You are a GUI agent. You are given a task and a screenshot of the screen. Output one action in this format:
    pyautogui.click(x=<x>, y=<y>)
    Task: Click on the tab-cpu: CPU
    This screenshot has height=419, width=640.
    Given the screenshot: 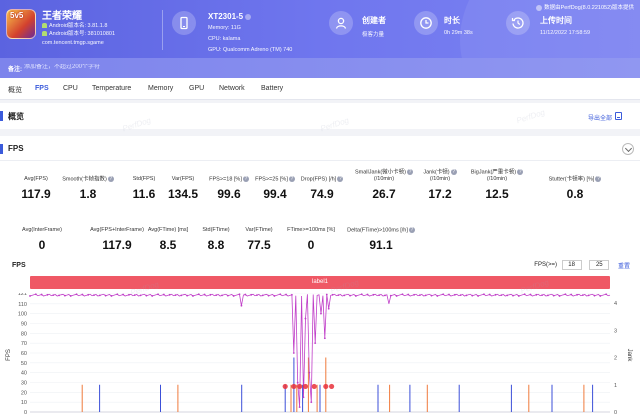 What is the action you would take?
    pyautogui.click(x=70, y=88)
    